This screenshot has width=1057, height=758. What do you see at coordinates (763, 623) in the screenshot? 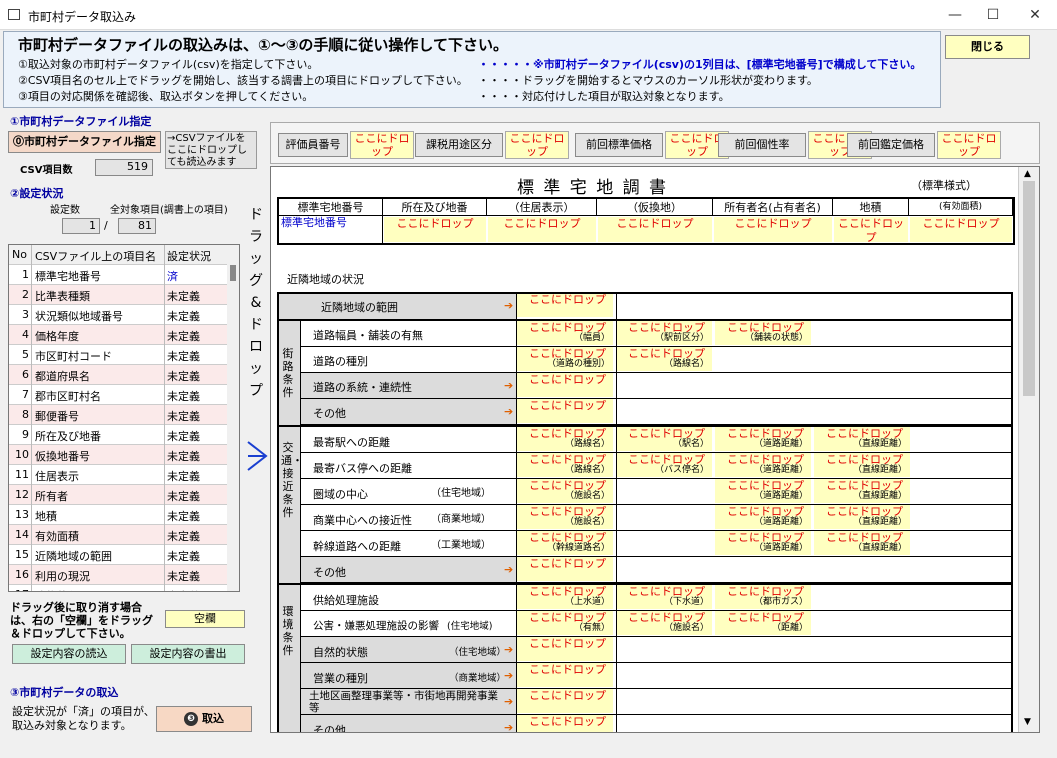
I see `drop-target: ここにドロップ （距離）` at bounding box center [763, 623].